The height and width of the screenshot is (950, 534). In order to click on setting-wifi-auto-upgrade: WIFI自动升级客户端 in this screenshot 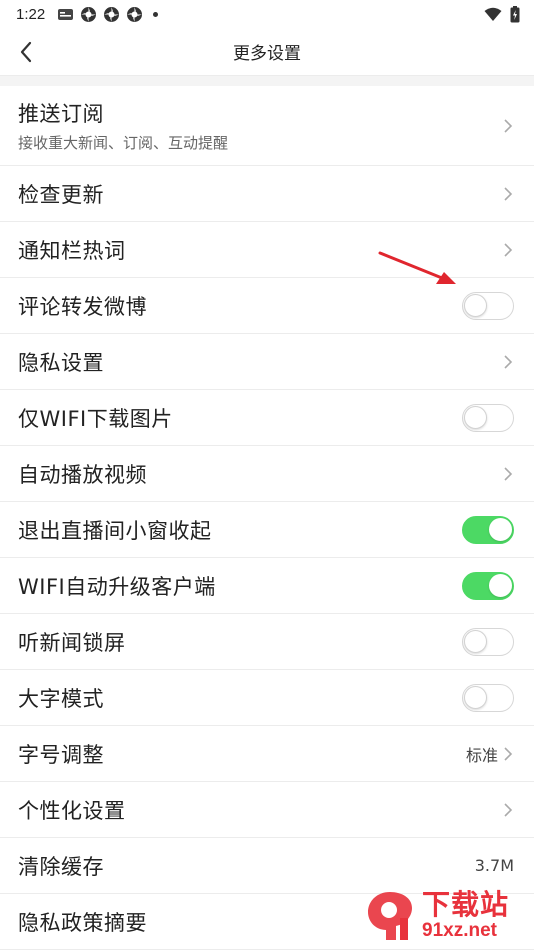, I will do `click(267, 586)`.